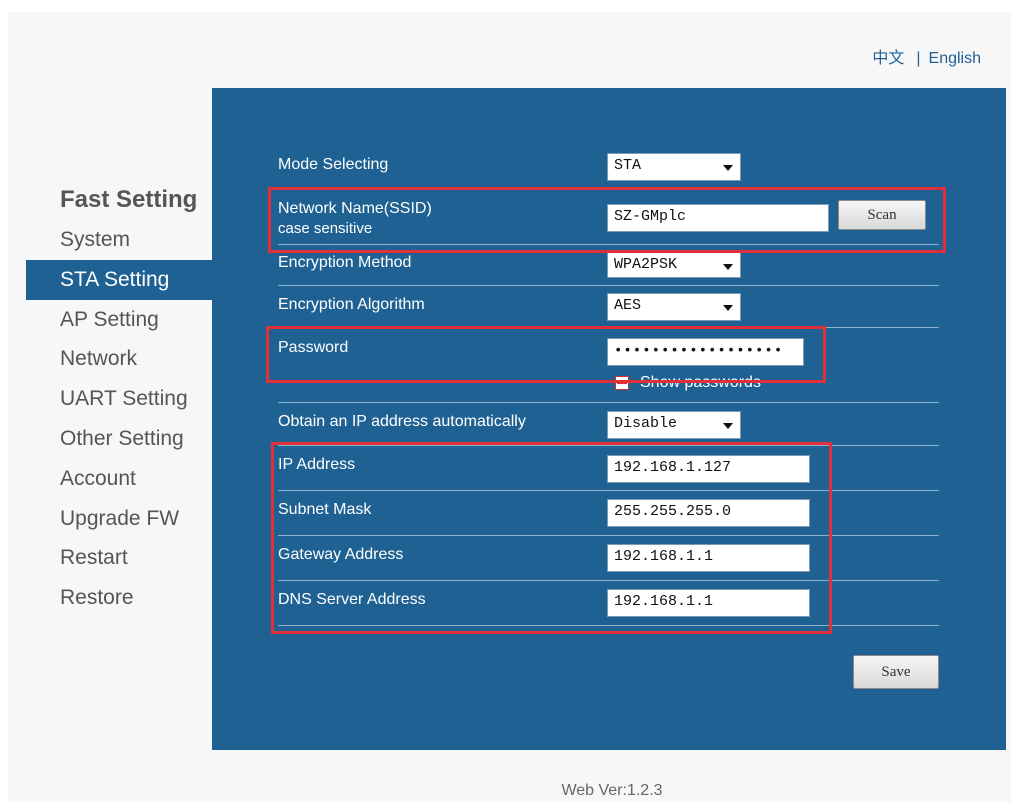 The image size is (1019, 805). What do you see at coordinates (120, 200) in the screenshot?
I see `sidebar-heading: Fast Setting` at bounding box center [120, 200].